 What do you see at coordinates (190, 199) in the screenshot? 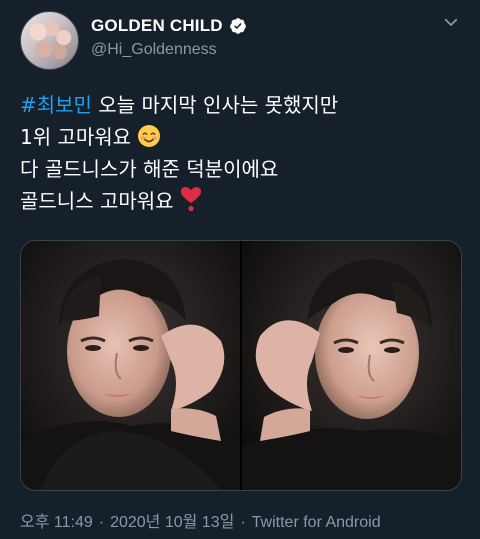
I see `heart-exclamation-emoji-icon` at bounding box center [190, 199].